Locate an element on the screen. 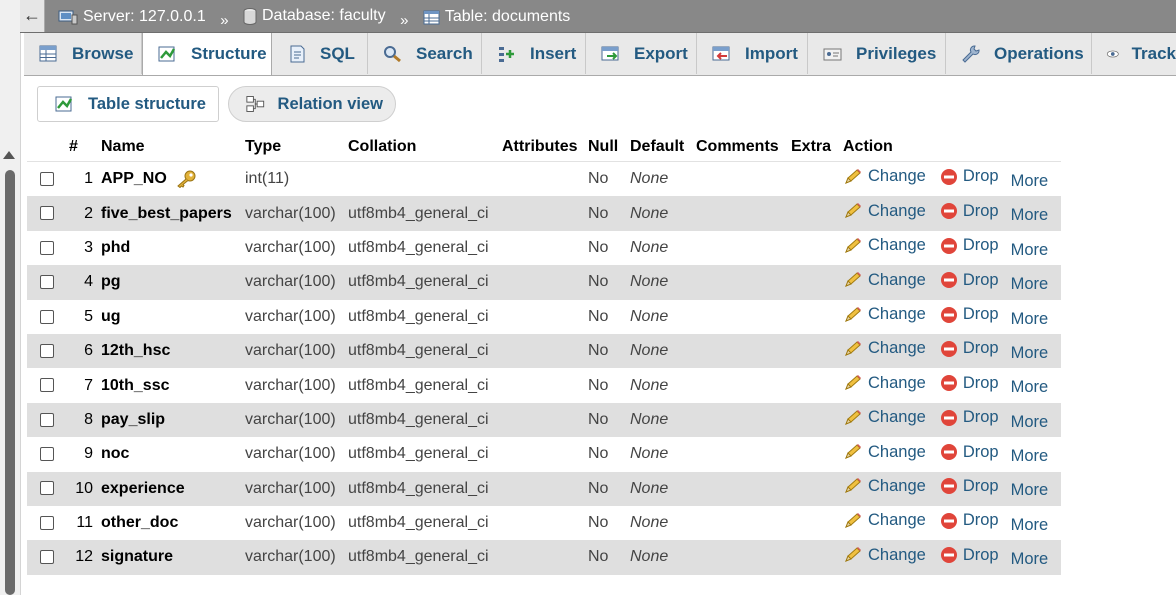  row-num: 8 is located at coordinates (81, 420).